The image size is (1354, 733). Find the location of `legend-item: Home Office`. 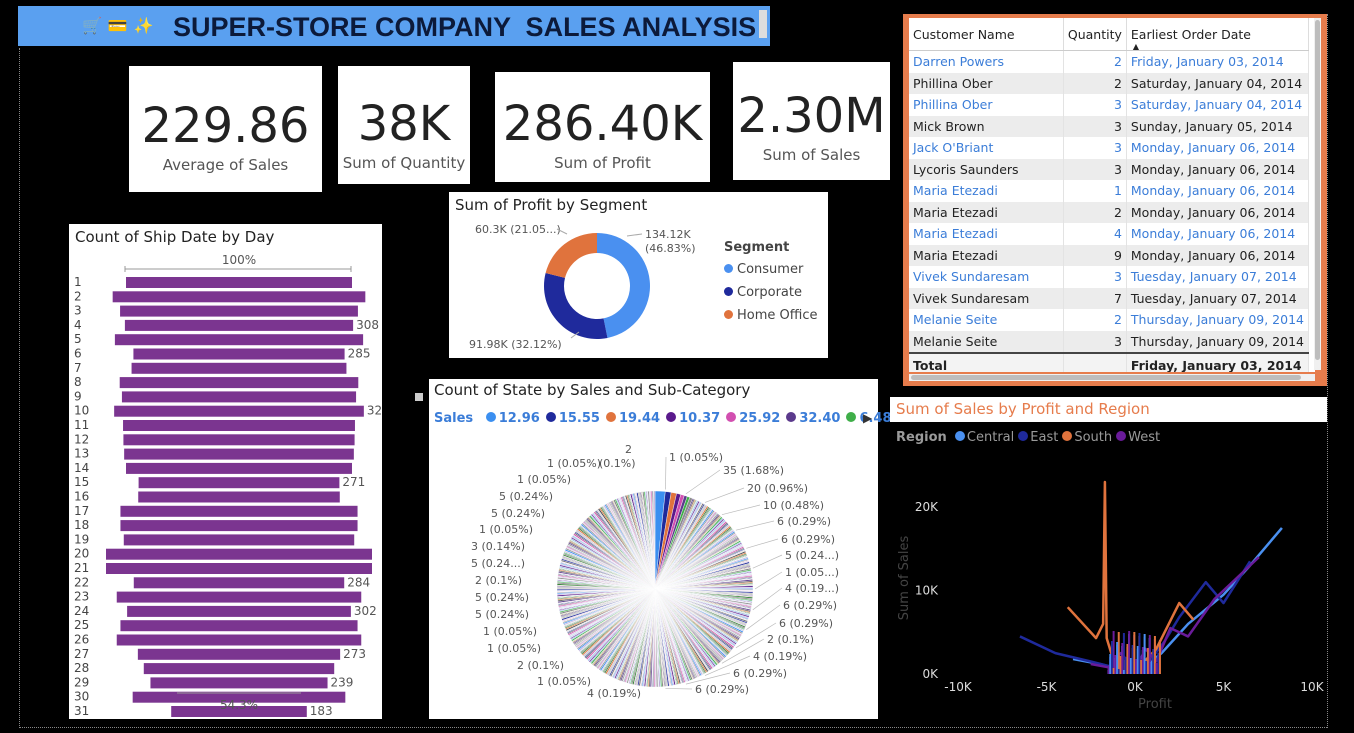

legend-item: Home Office is located at coordinates (770, 315).